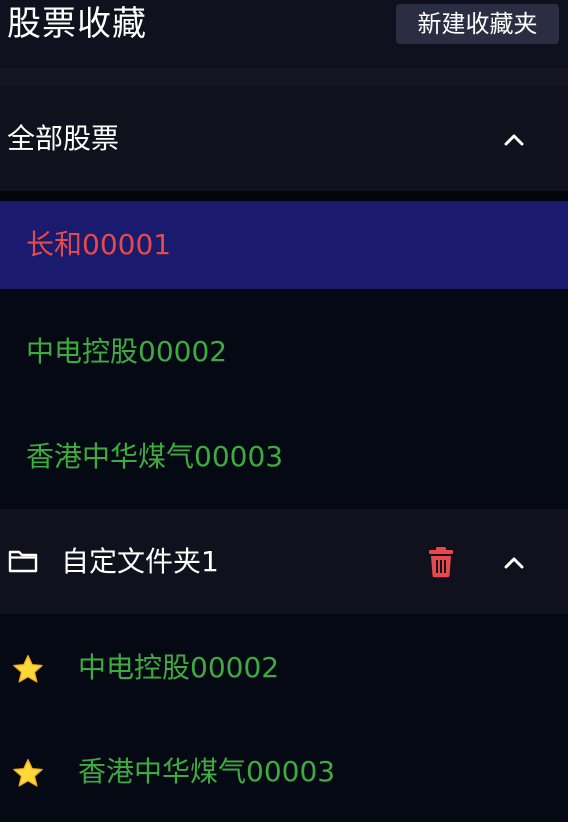  I want to click on favorite-stock-label: 香港中华煤气00003, so click(207, 771).